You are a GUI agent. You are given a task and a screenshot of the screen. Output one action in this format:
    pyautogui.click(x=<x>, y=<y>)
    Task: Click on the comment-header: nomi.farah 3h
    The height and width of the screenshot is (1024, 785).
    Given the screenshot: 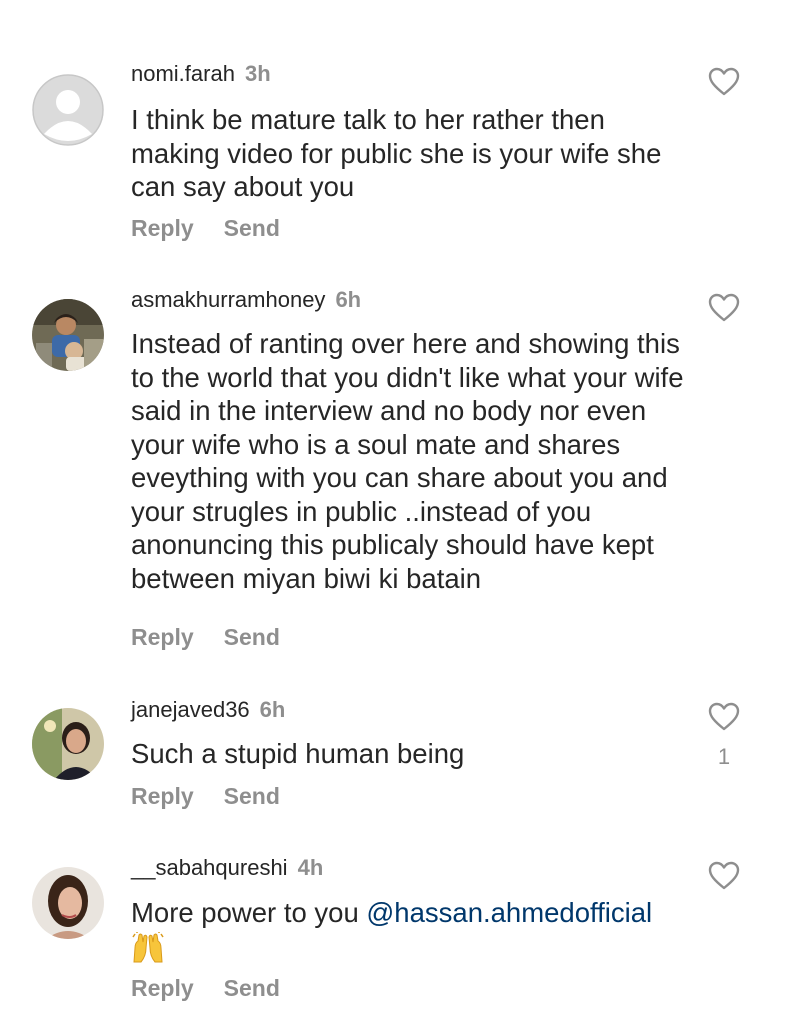 What is the action you would take?
    pyautogui.click(x=201, y=74)
    